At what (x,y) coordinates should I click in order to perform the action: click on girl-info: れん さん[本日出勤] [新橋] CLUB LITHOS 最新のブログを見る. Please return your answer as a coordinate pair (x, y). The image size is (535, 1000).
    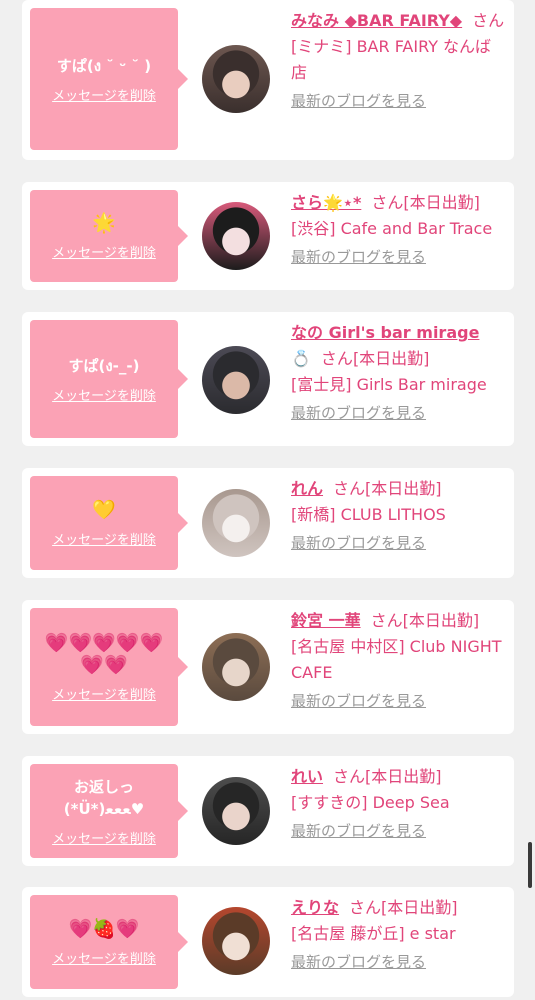
    Looking at the image, I should click on (398, 514).